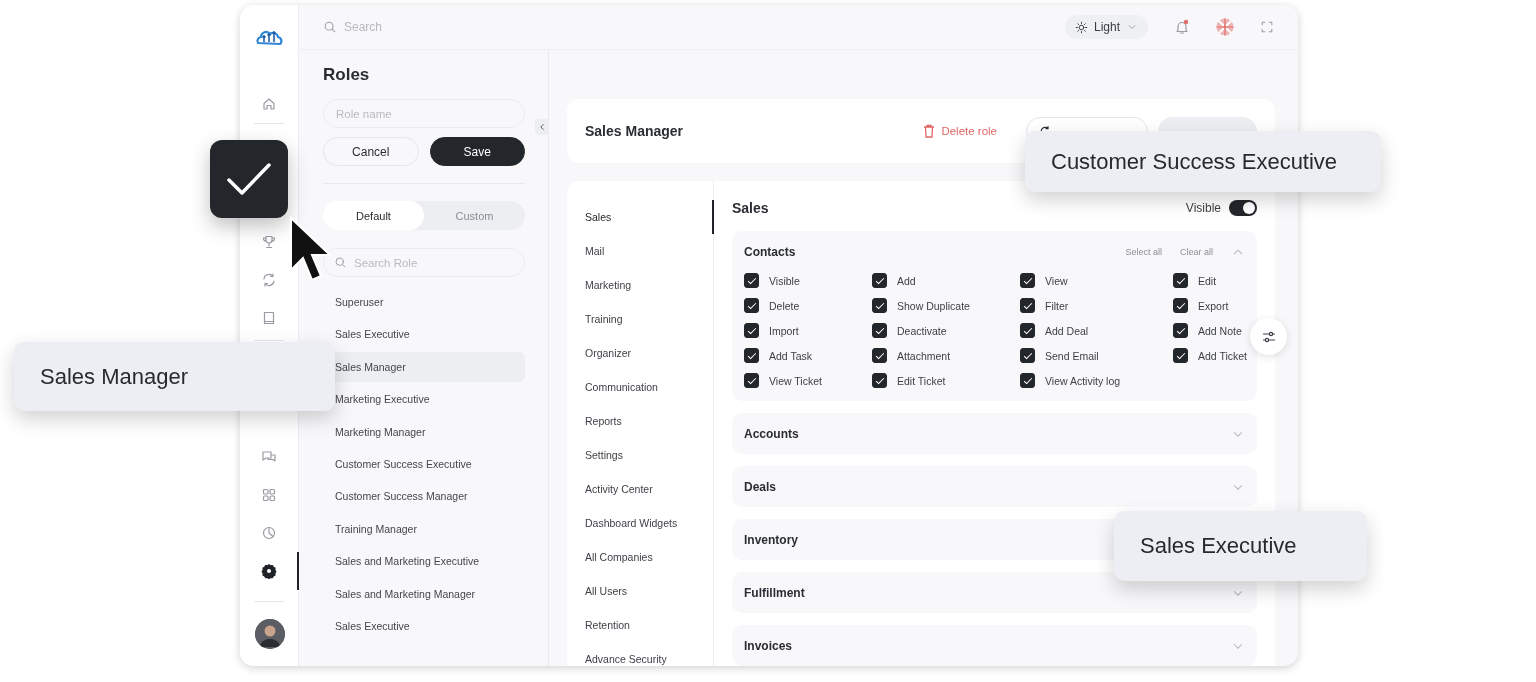  What do you see at coordinates (1203, 161) in the screenshot?
I see `role-tooltip: Customer Success Executive` at bounding box center [1203, 161].